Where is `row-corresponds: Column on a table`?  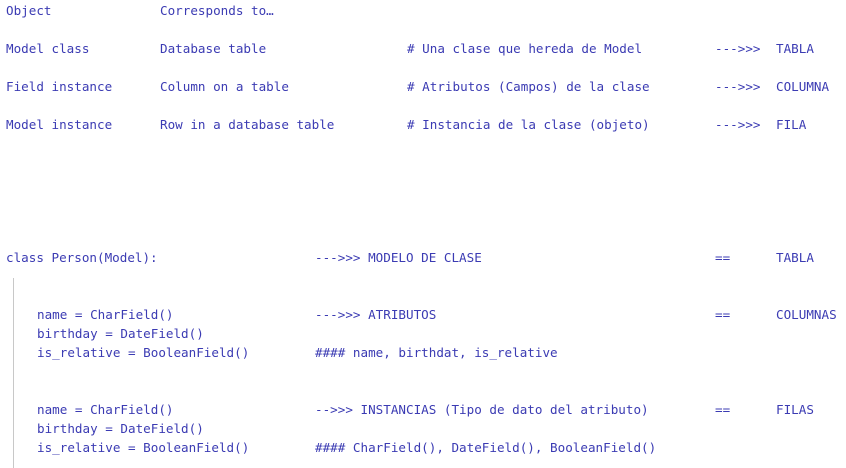
row-corresponds: Column on a table is located at coordinates (224, 86).